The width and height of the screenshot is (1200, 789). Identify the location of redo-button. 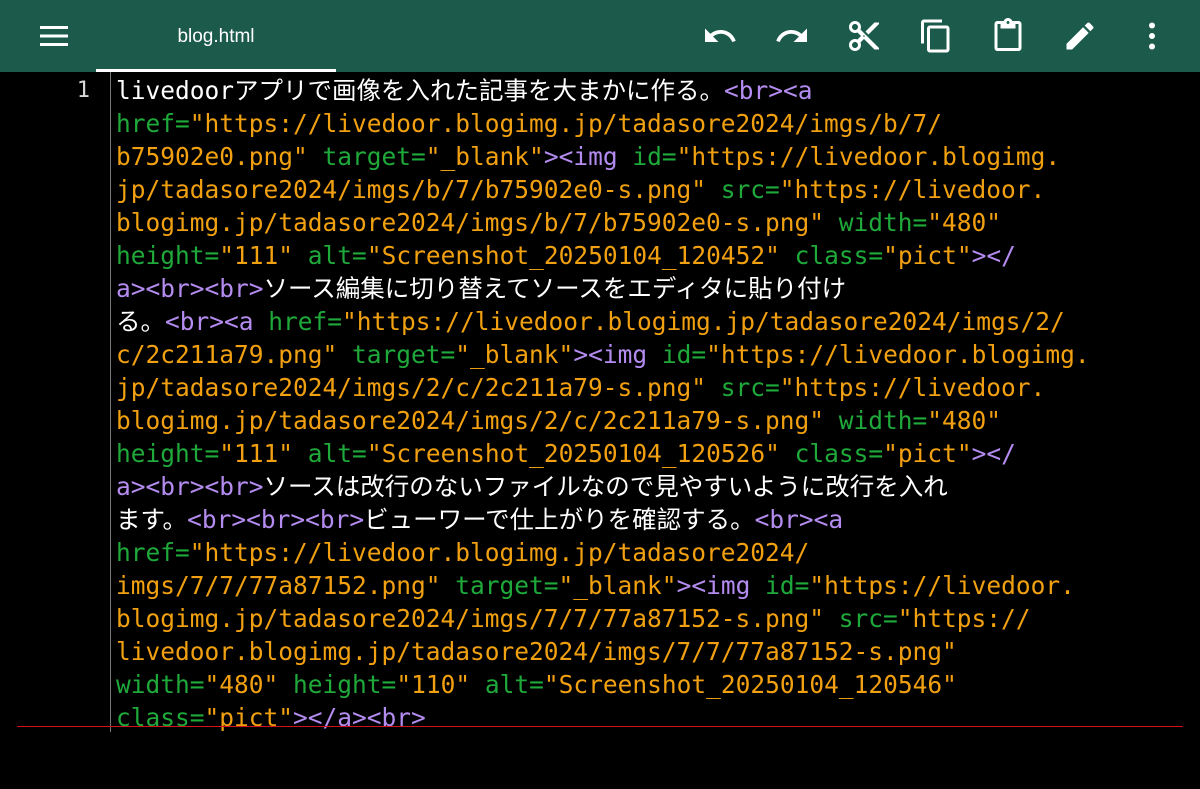
(792, 36).